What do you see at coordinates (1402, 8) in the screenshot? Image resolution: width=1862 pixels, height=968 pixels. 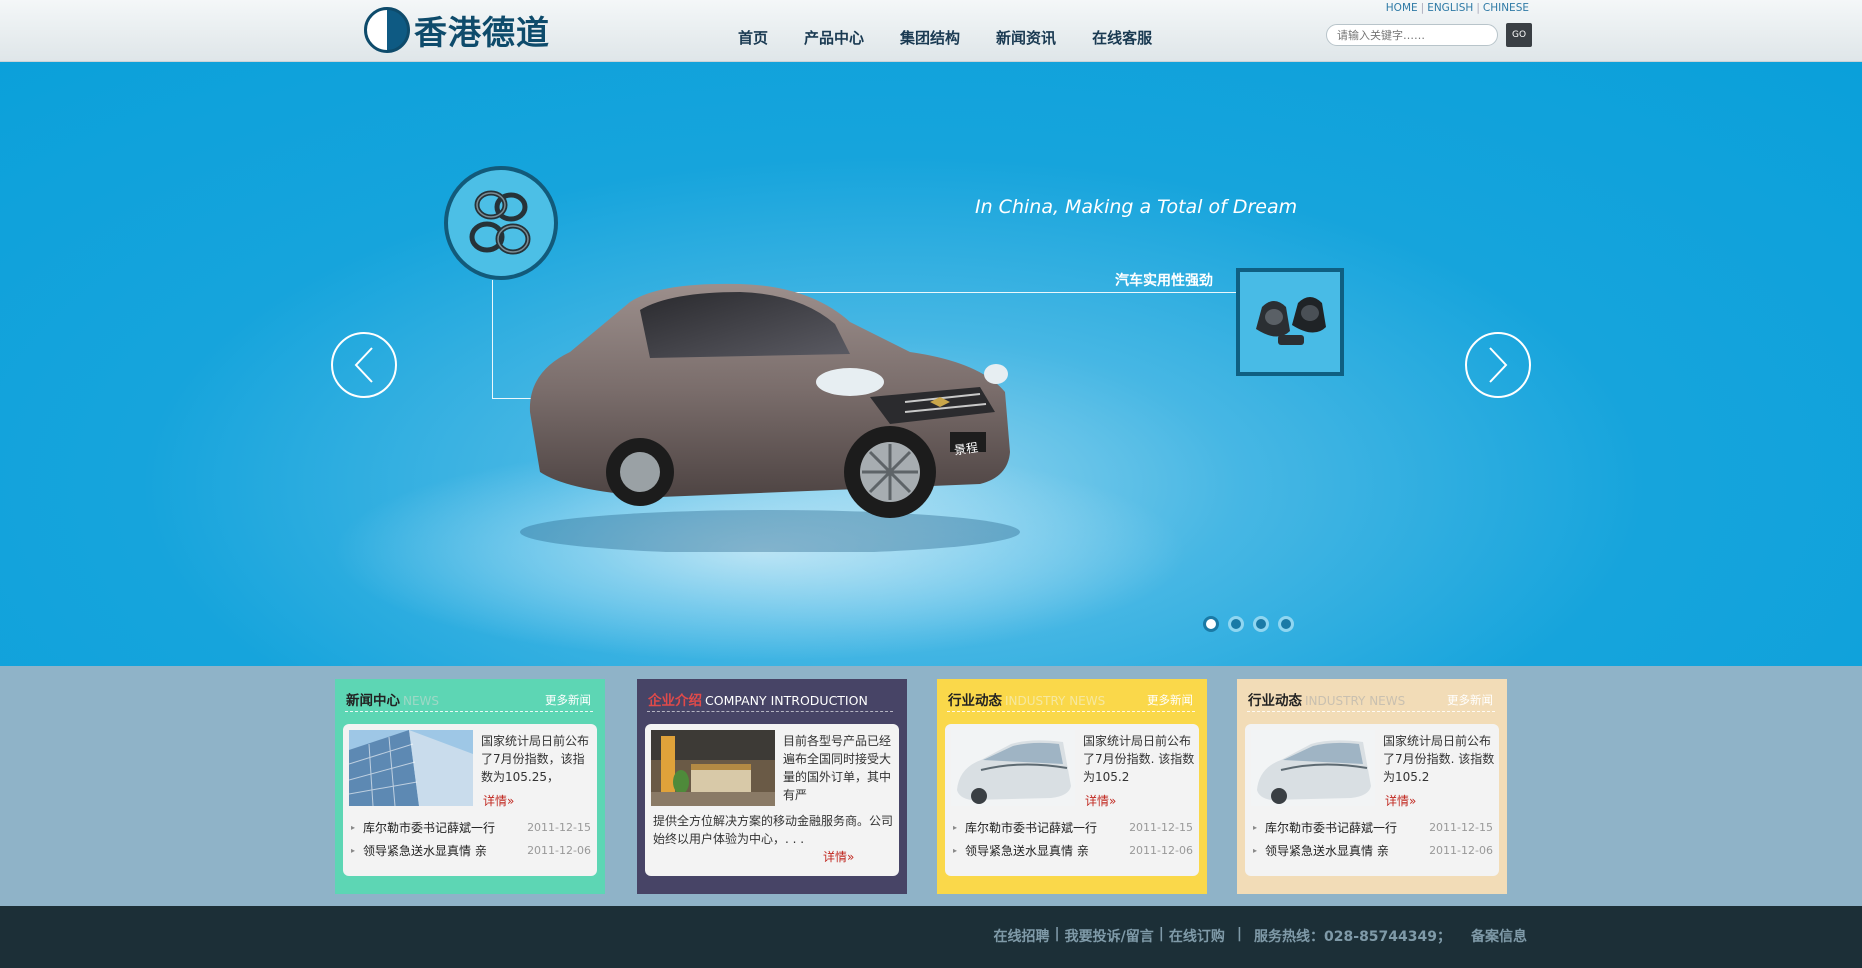 I see `lang-home-link: HOME` at bounding box center [1402, 8].